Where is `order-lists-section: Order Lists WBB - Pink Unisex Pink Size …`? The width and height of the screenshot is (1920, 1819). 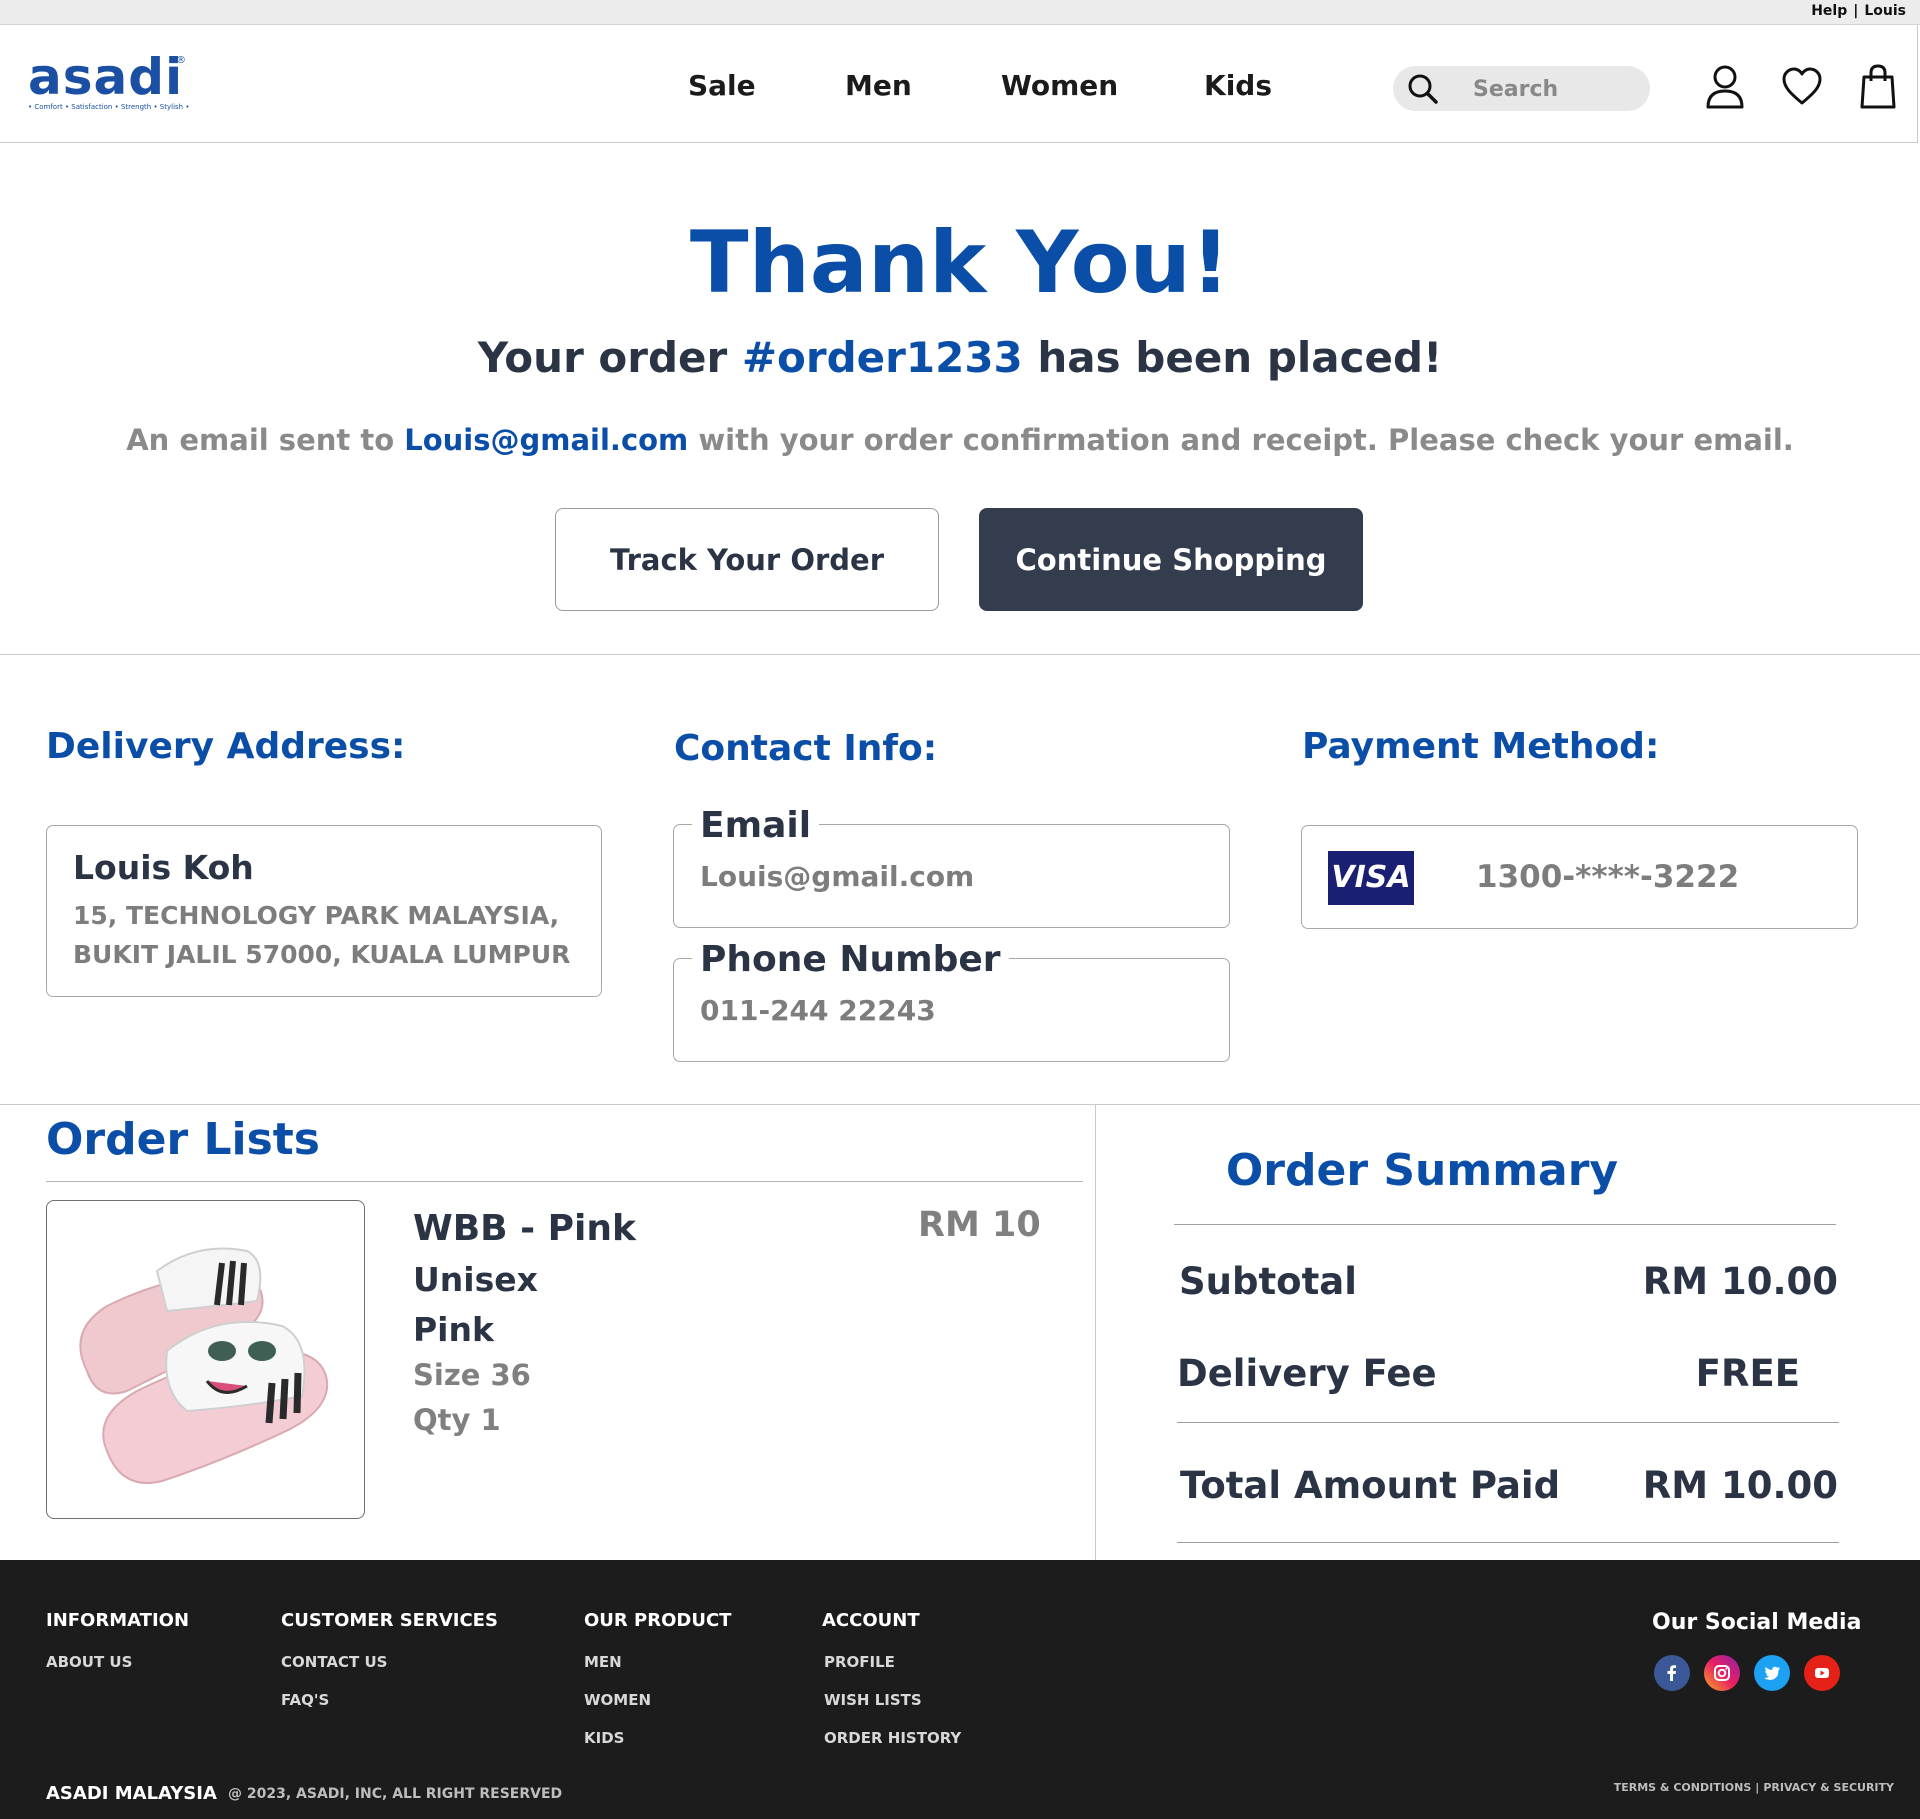 order-lists-section: Order Lists WBB - Pink Unisex Pink Size … is located at coordinates (548, 1332).